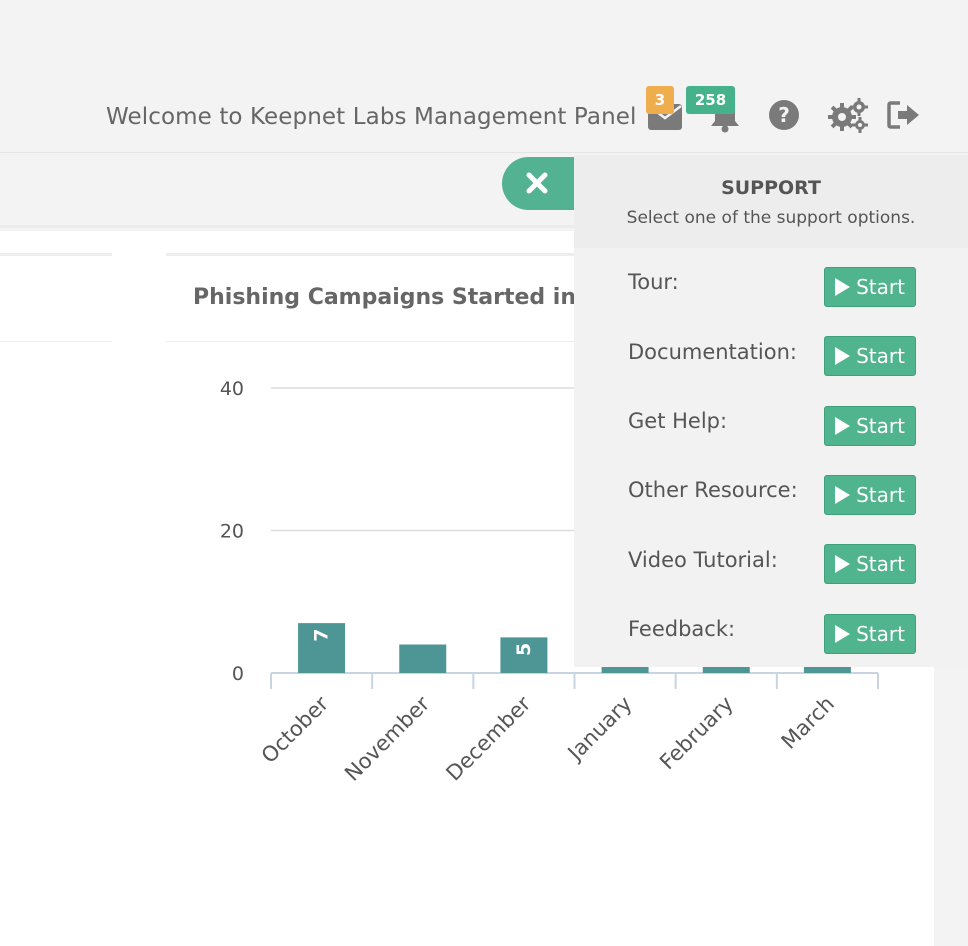 This screenshot has width=968, height=946. Describe the element at coordinates (808, 723) in the screenshot. I see `x-tick-label: March` at that location.